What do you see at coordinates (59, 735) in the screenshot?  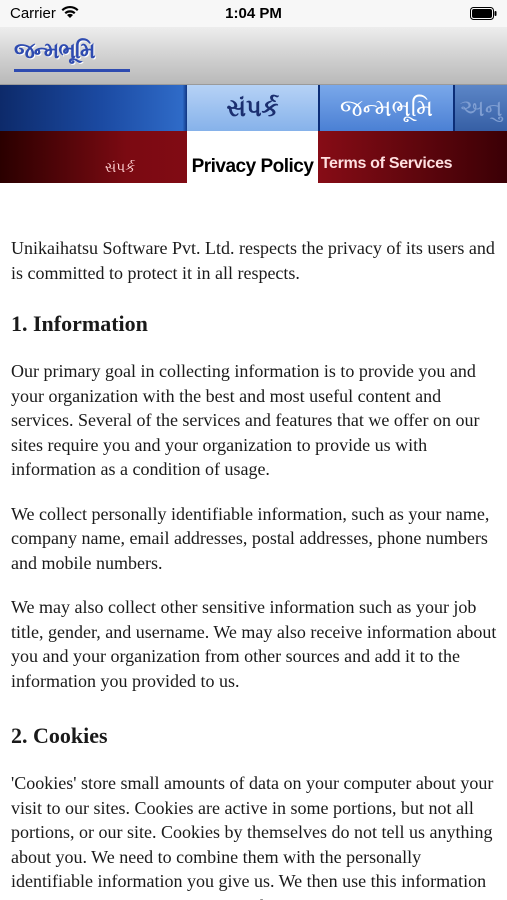 I see `section-heading-cookies: 2. Cookies` at bounding box center [59, 735].